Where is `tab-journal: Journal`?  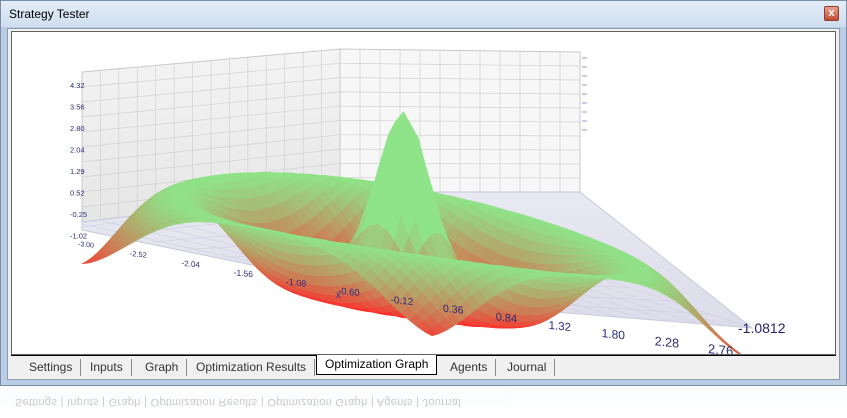 tab-journal: Journal is located at coordinates (527, 367).